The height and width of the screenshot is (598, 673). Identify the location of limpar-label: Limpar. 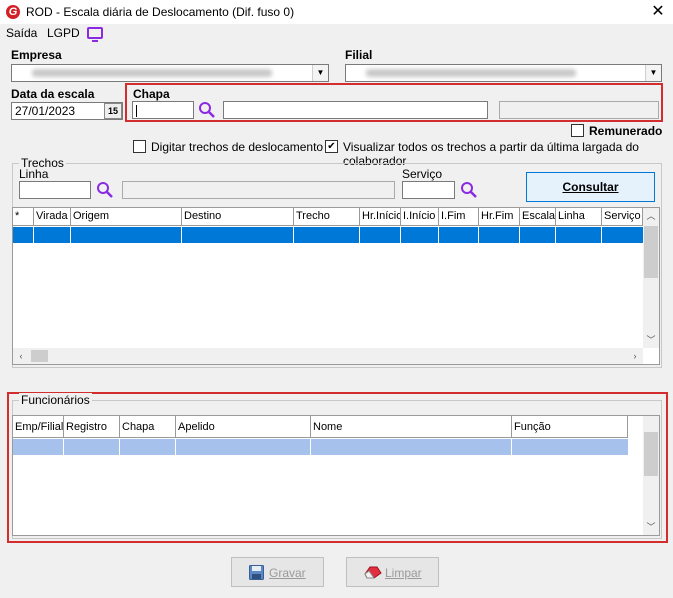
(403, 573).